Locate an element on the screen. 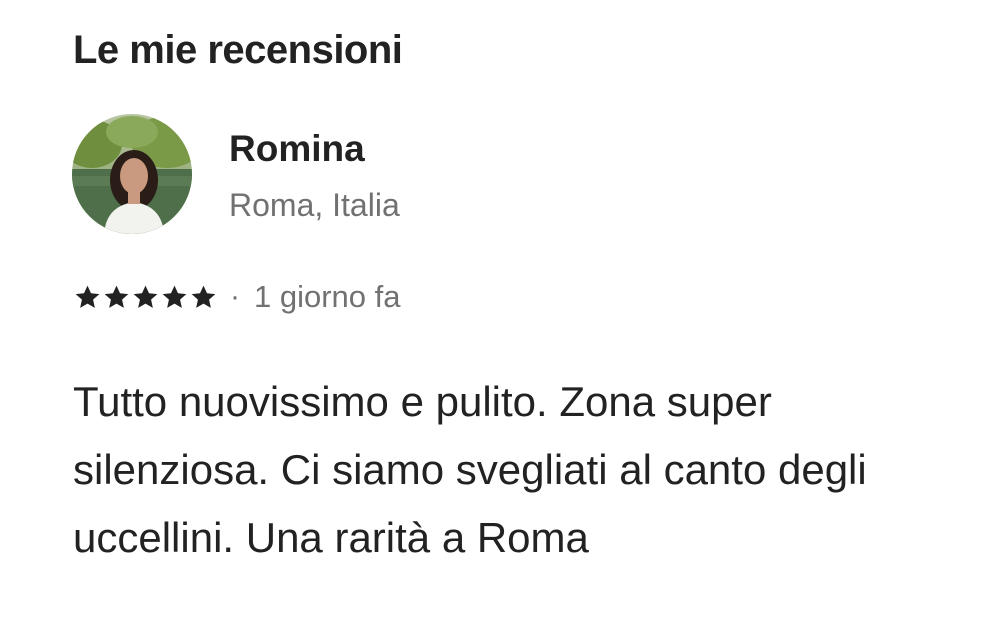 The width and height of the screenshot is (1001, 638). reviewer-name: Romina is located at coordinates (297, 149).